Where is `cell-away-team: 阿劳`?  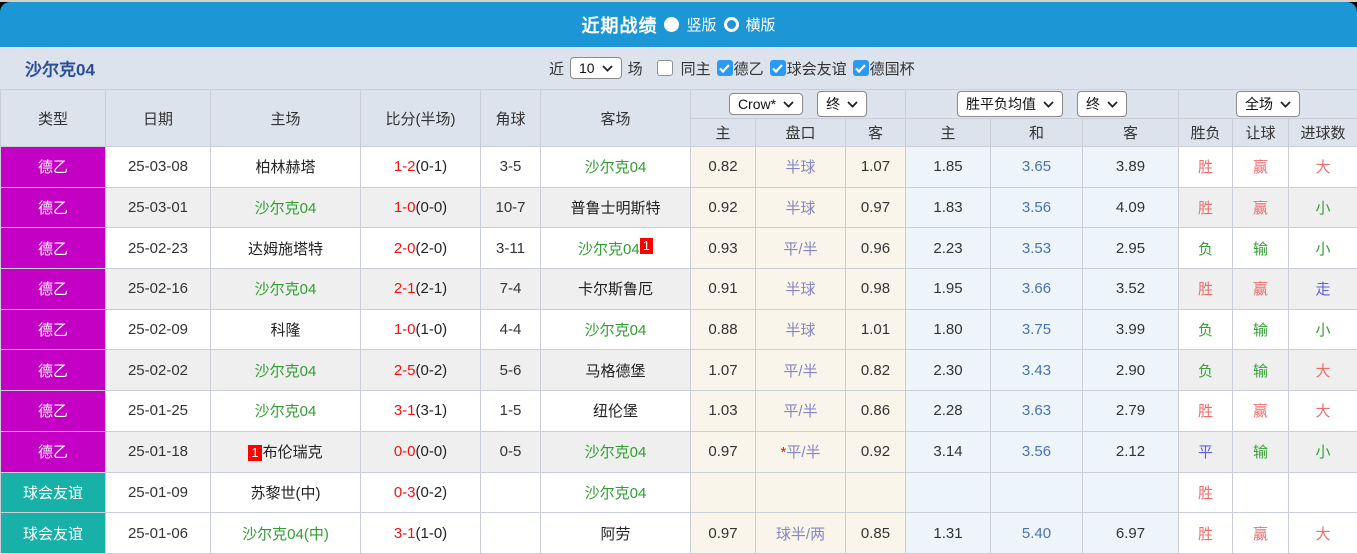 cell-away-team: 阿劳 is located at coordinates (615, 533).